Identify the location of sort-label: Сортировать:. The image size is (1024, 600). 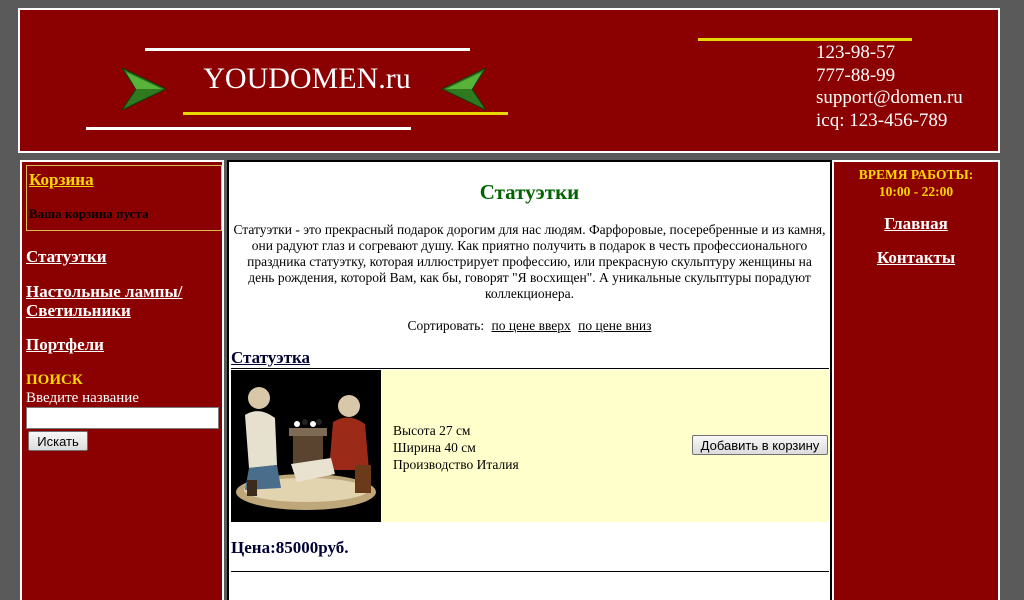
(446, 325).